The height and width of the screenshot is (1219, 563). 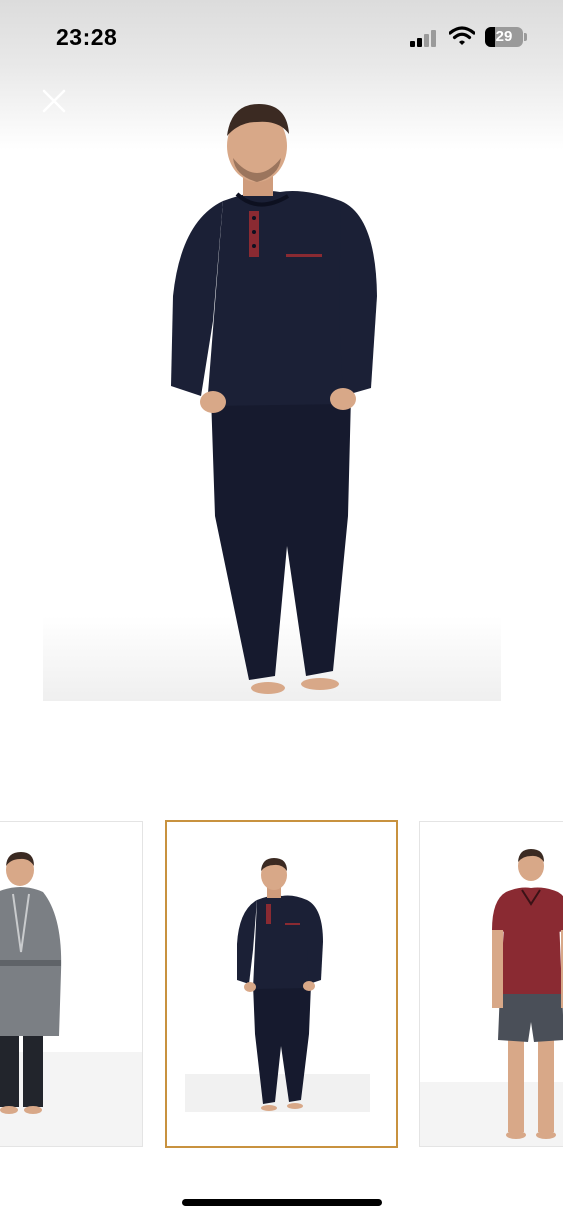 I want to click on navy-long-sleeve-pajama-thumbnail, so click(x=277, y=985).